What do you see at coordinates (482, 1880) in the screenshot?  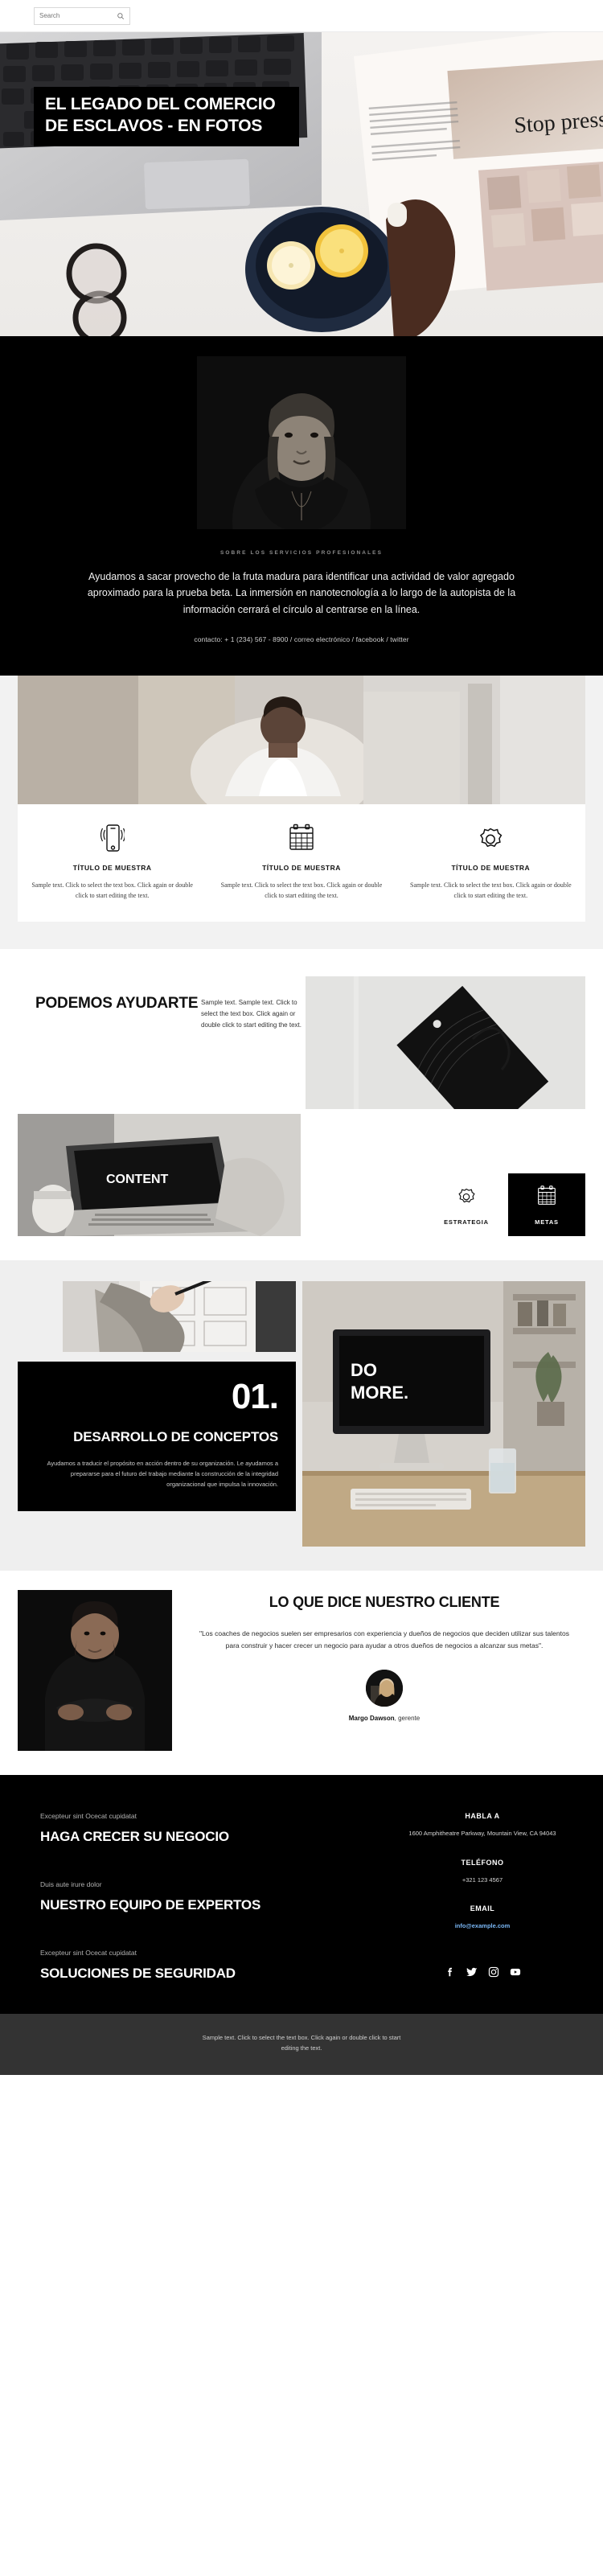 I see `footer-phone: +321 123 4567` at bounding box center [482, 1880].